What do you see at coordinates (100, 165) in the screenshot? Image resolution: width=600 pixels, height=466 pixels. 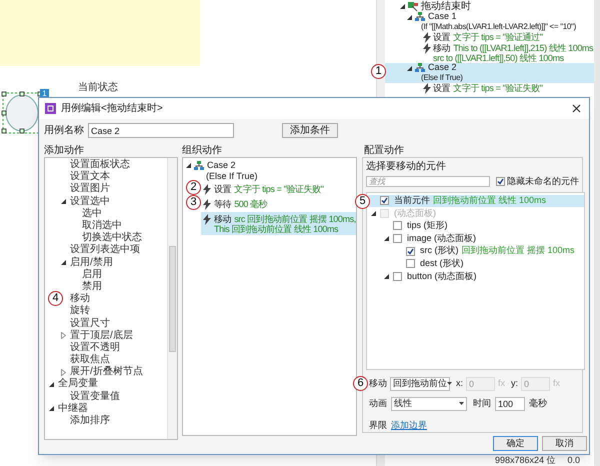 I see `action-list-item: 设置面板状态` at bounding box center [100, 165].